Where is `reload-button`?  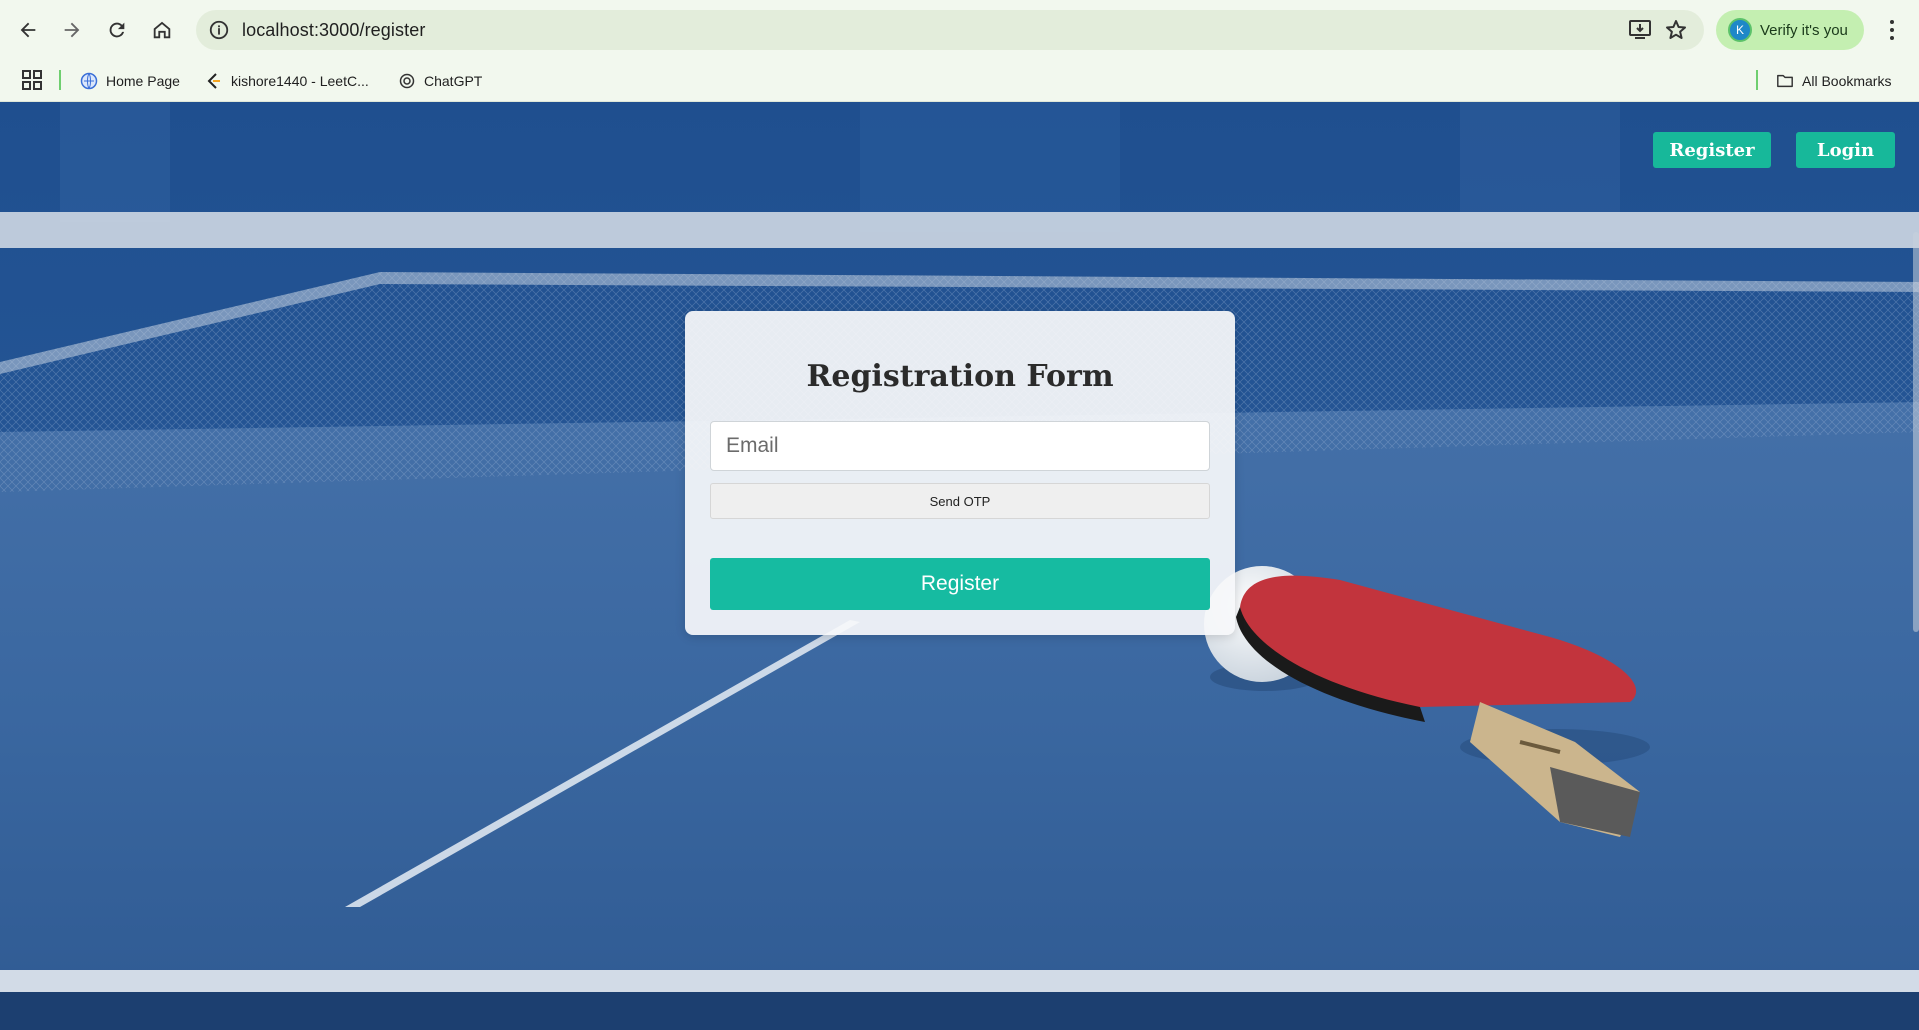 reload-button is located at coordinates (117, 30).